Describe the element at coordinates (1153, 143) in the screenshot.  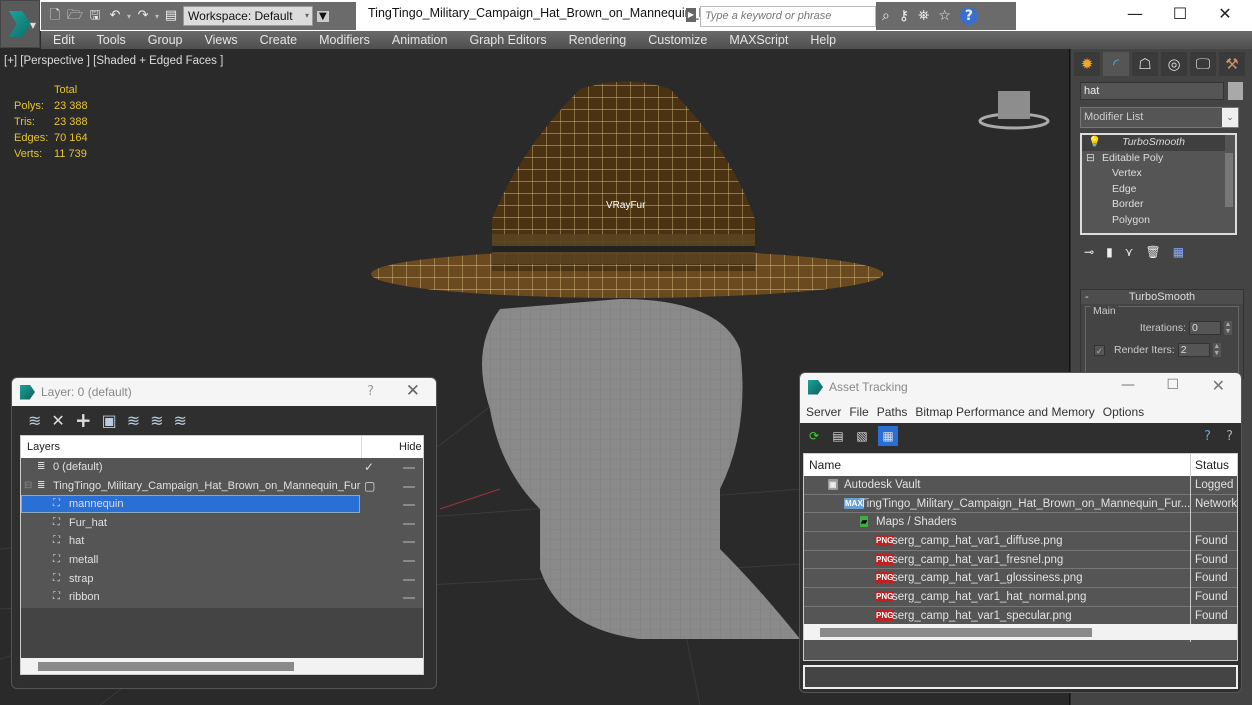
I see `stack-item-turbosmooth: 💡 TurboSmooth` at that location.